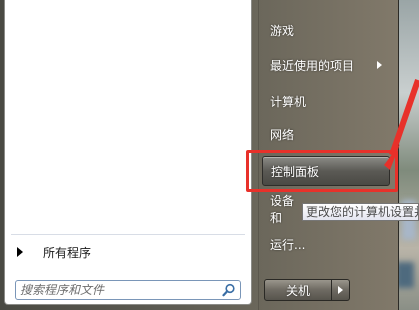 Image resolution: width=419 pixels, height=310 pixels. I want to click on shutdown-group: 关机, so click(308, 290).